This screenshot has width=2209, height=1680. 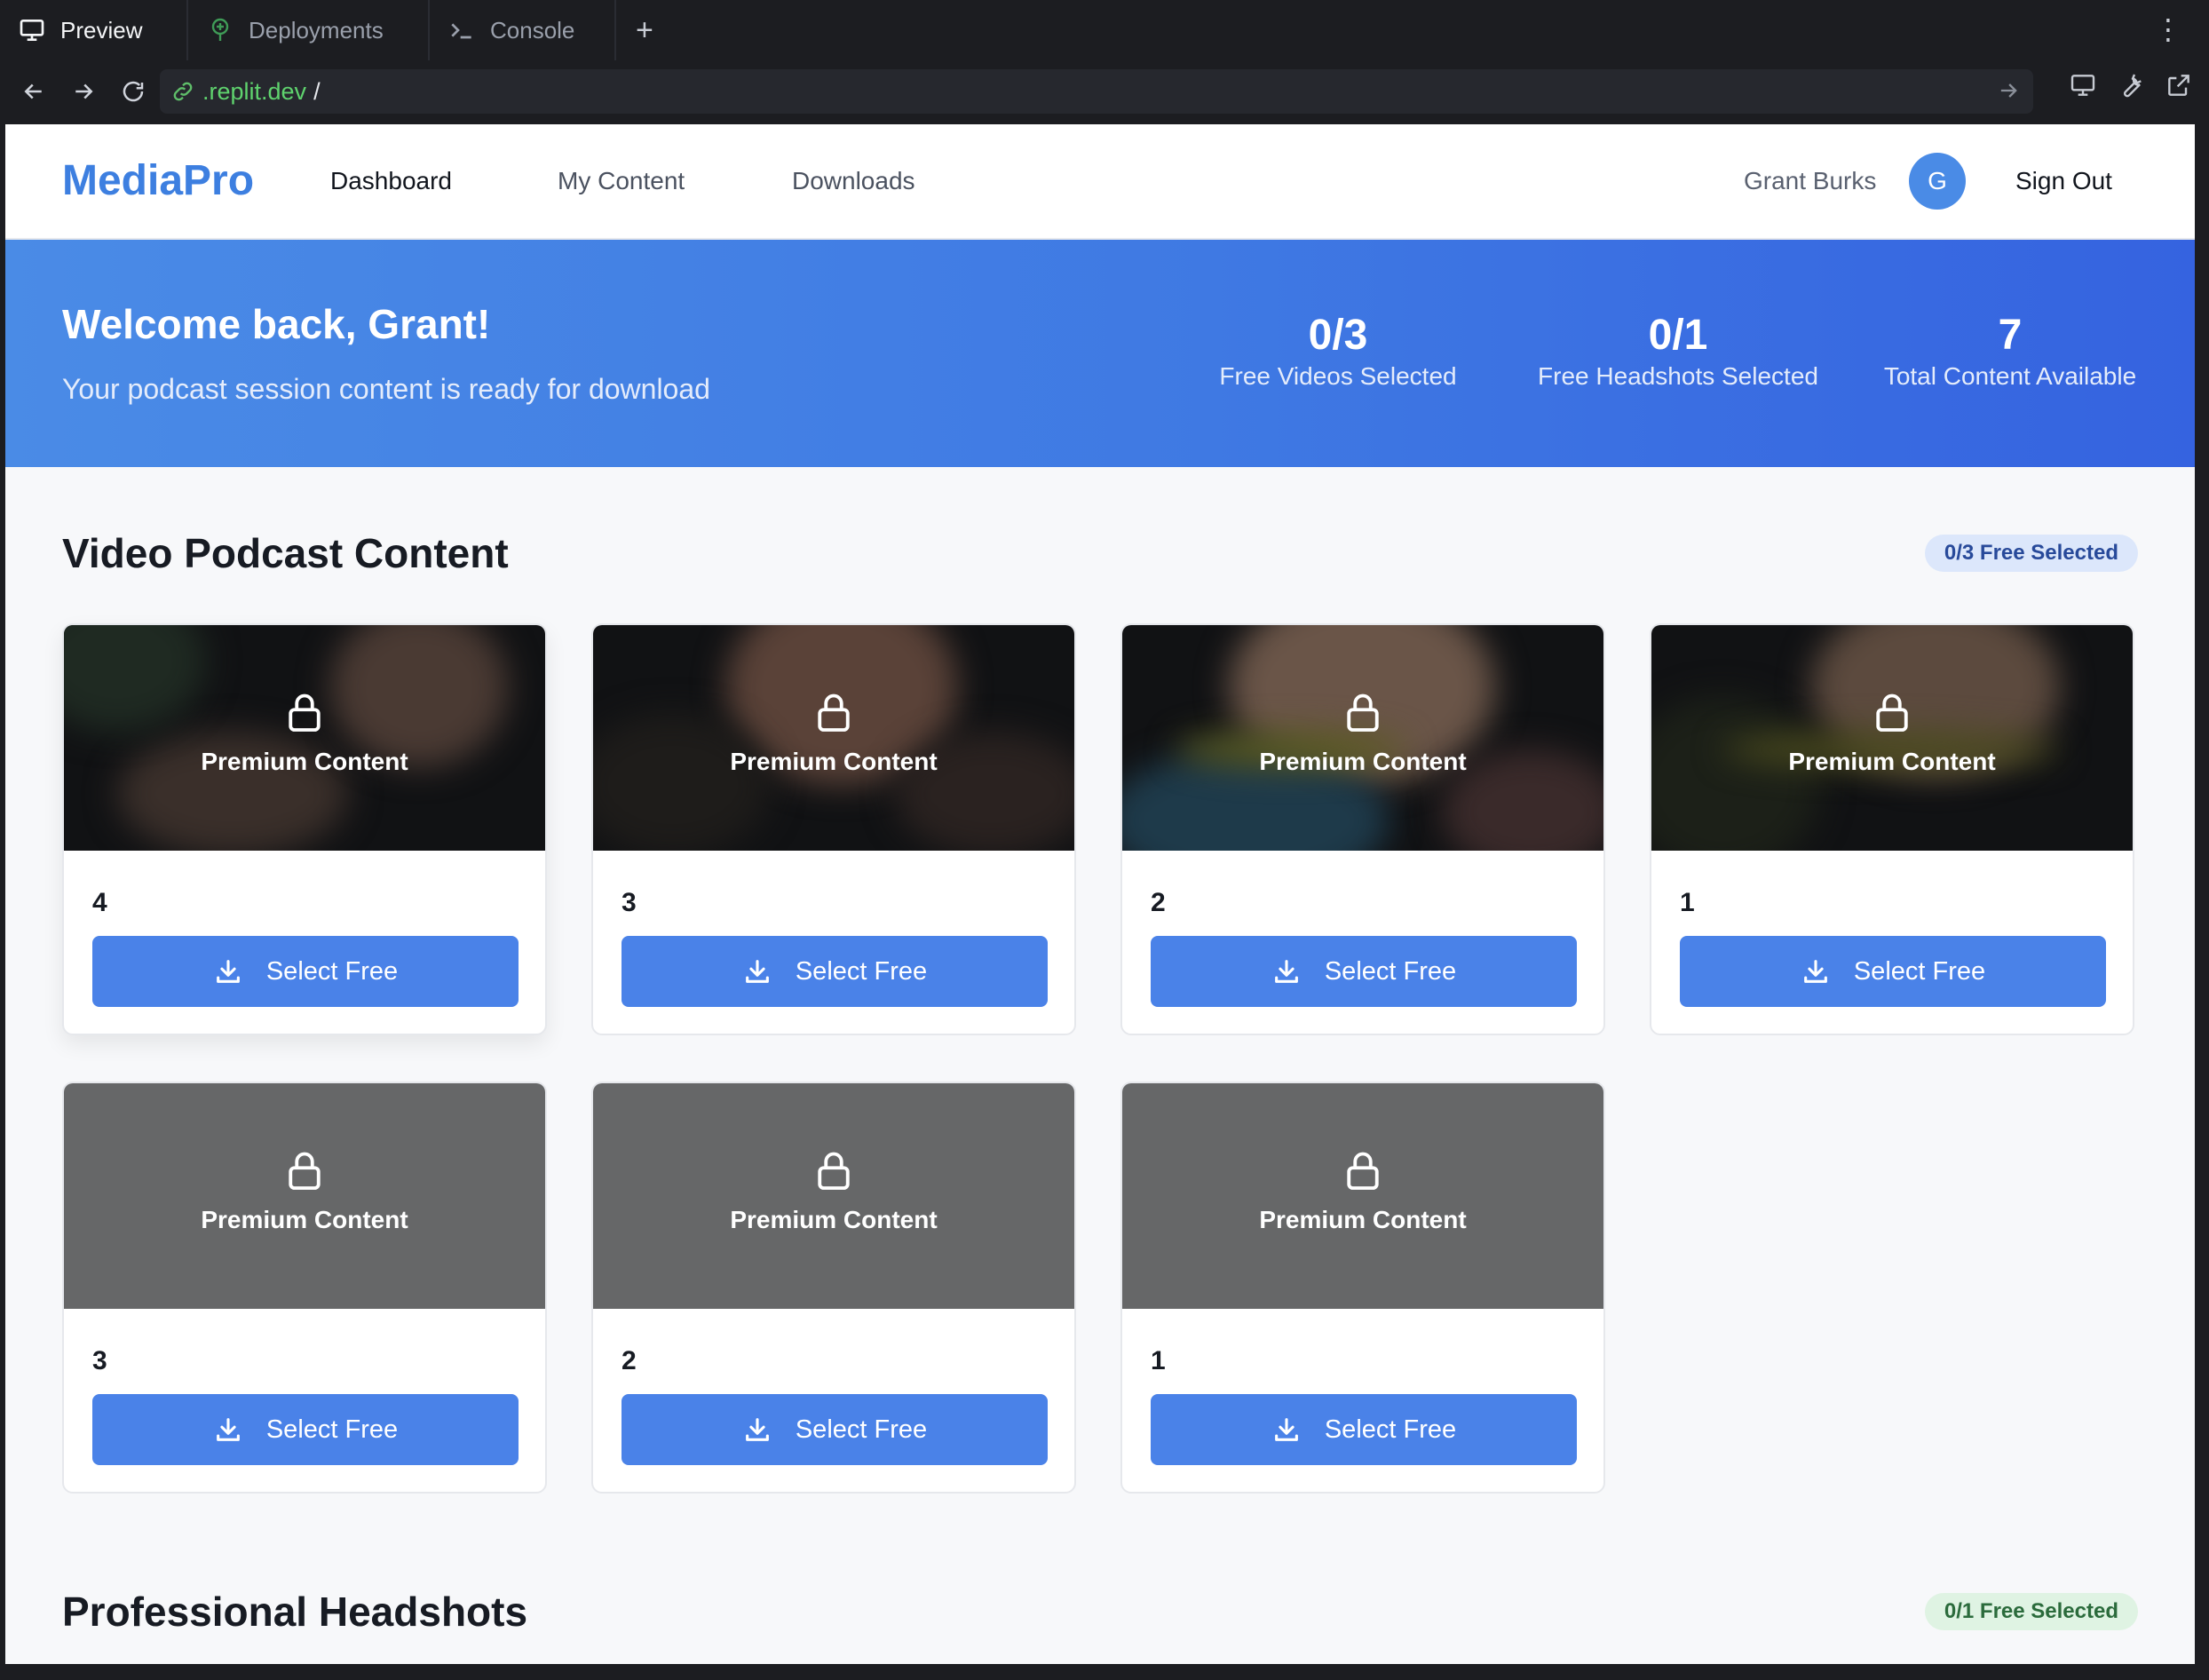 What do you see at coordinates (2179, 85) in the screenshot?
I see `external-link-icon` at bounding box center [2179, 85].